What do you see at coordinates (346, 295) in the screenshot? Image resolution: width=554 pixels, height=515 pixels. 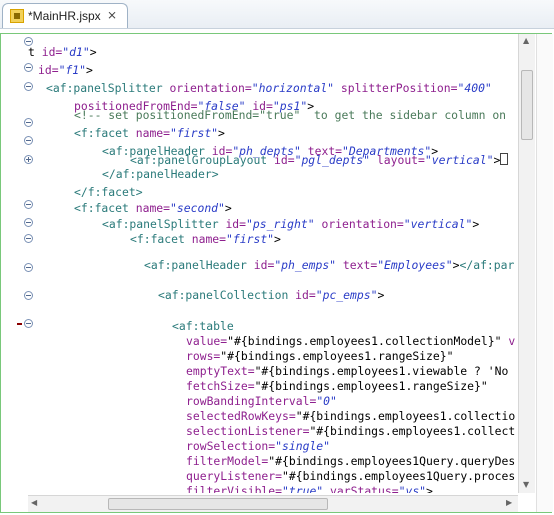 I see `code-token: "pc_emps"` at bounding box center [346, 295].